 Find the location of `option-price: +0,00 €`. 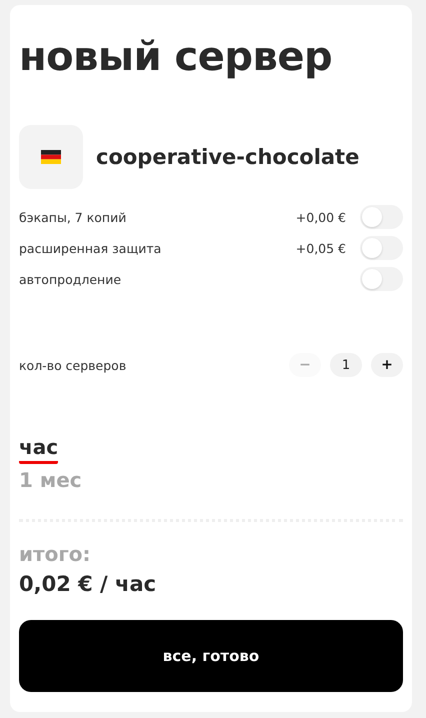

option-price: +0,00 € is located at coordinates (321, 217).